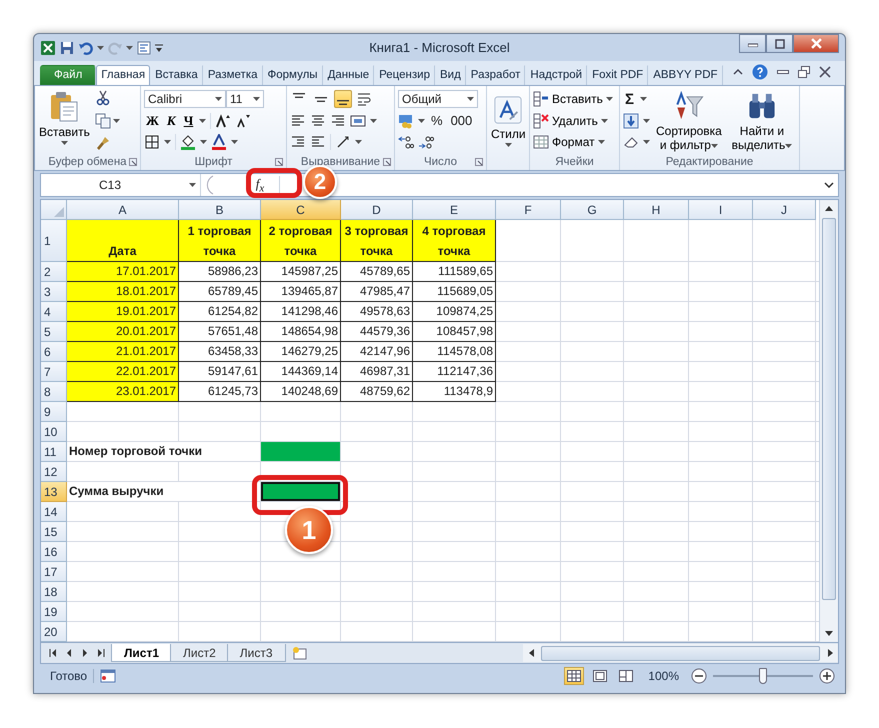 This screenshot has height=728, width=879. What do you see at coordinates (69, 653) in the screenshot?
I see `previous-sheet-icon` at bounding box center [69, 653].